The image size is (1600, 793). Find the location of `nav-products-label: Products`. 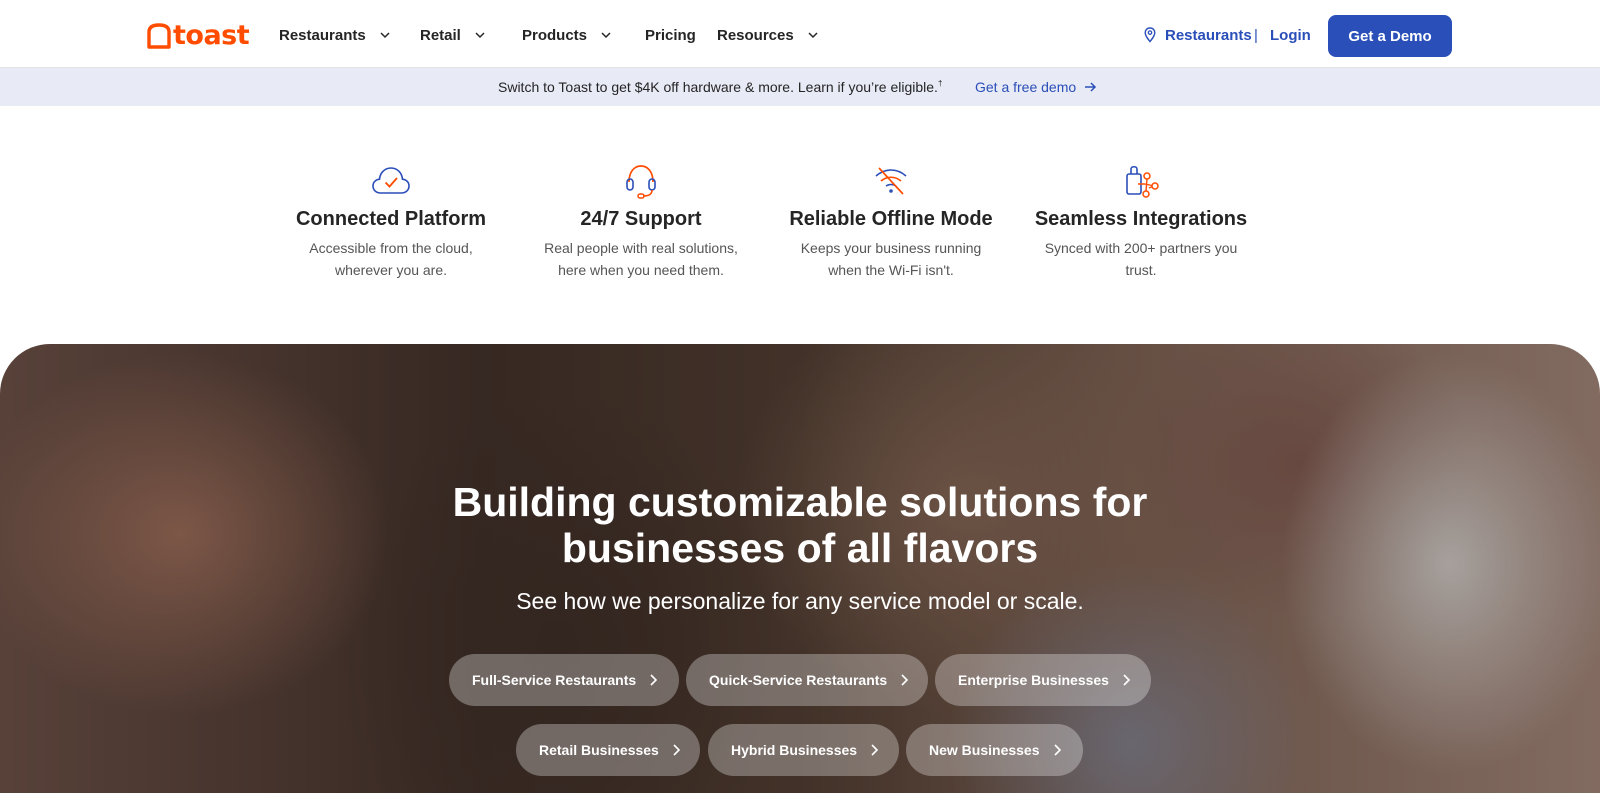

nav-products-label: Products is located at coordinates (555, 35).